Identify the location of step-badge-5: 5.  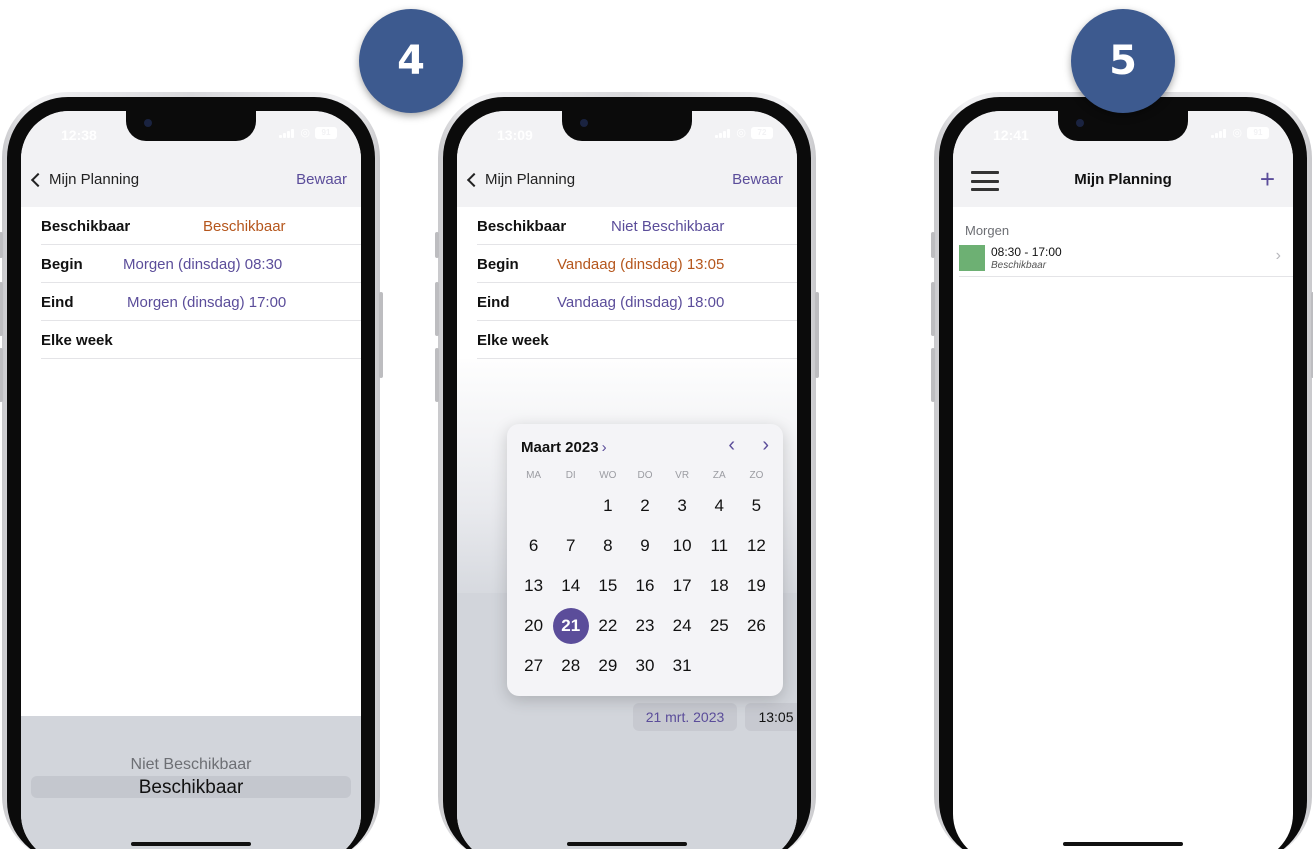
(1123, 61).